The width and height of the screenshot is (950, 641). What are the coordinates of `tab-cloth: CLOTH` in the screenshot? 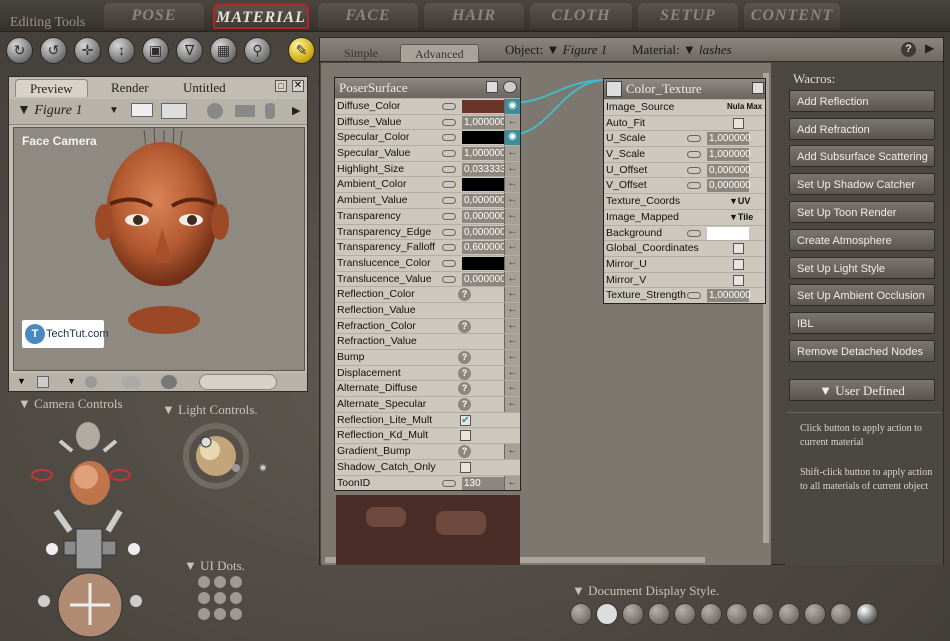 It's located at (581, 16).